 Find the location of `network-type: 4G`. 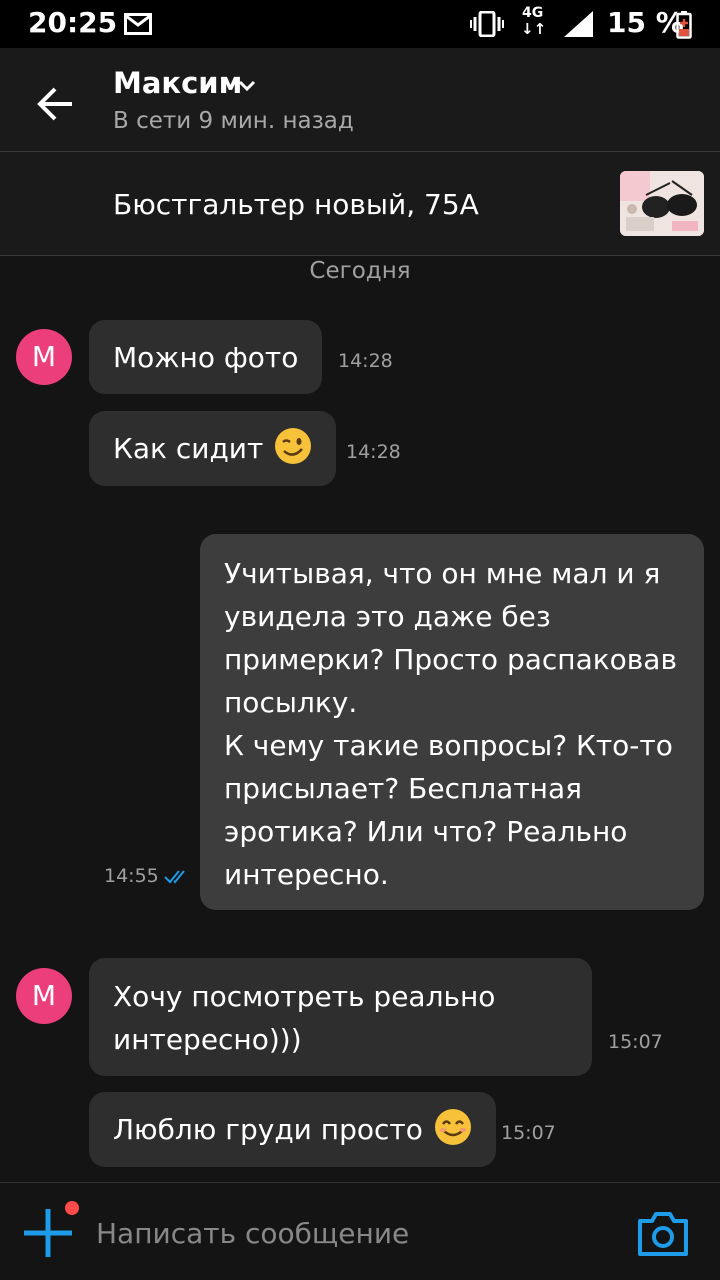

network-type: 4G is located at coordinates (533, 13).